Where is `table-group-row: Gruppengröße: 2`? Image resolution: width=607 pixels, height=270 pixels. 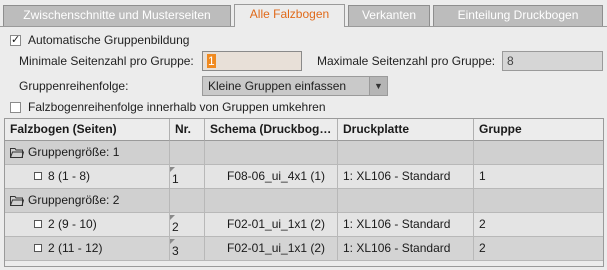
table-group-row: Gruppengröße: 2 is located at coordinates (304, 201).